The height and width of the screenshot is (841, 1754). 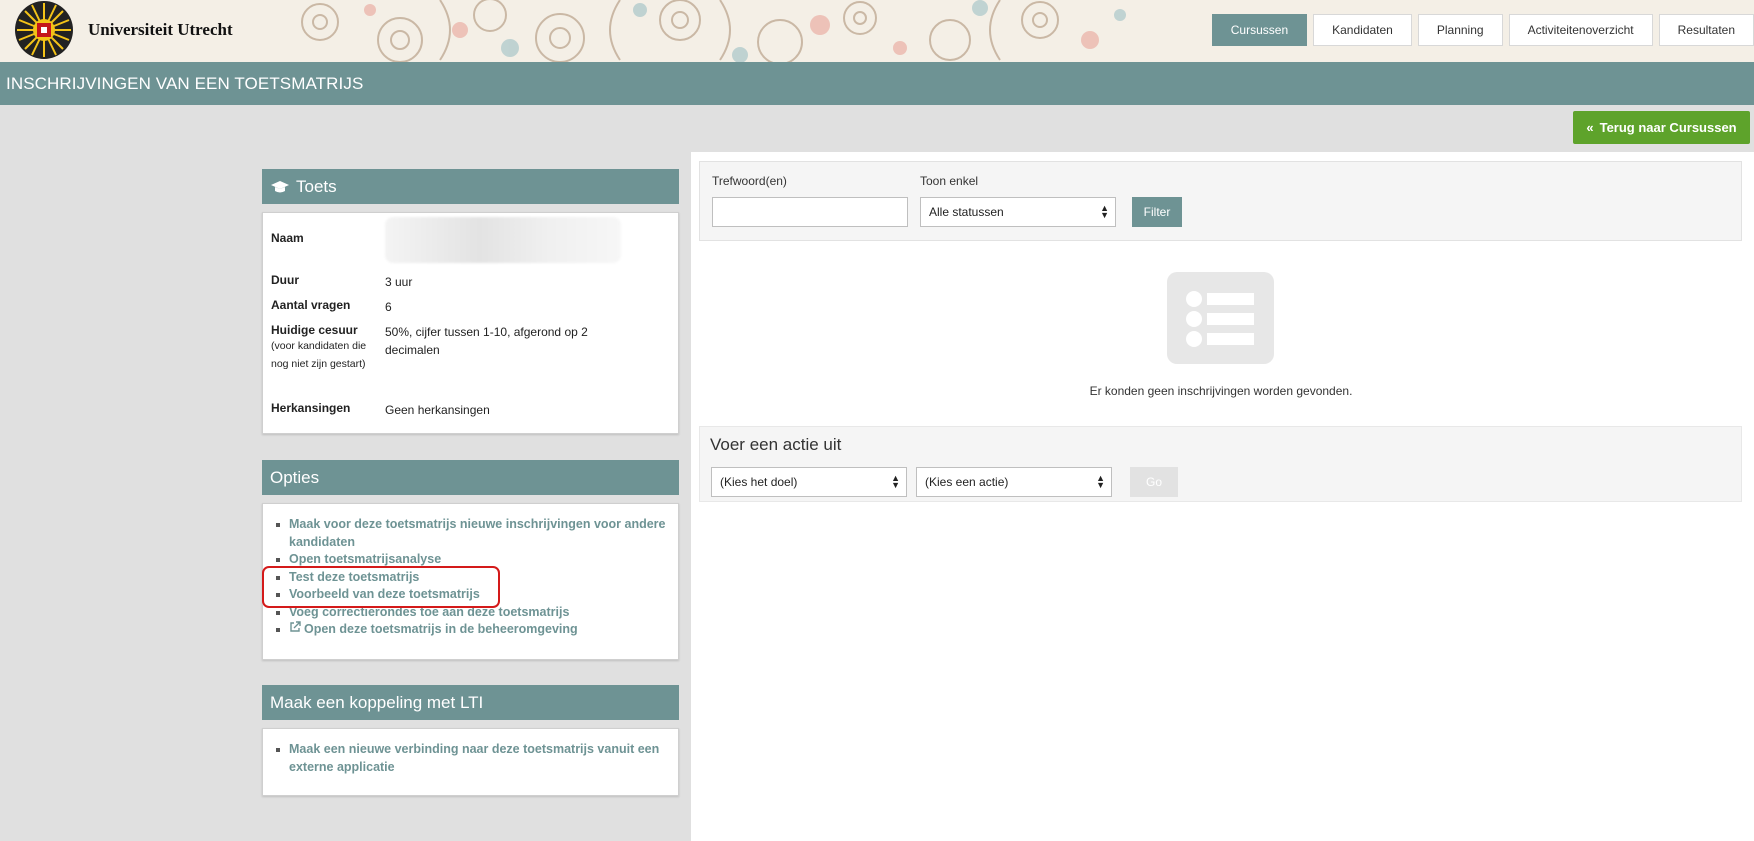 I want to click on target-select: (Kies het doel) ▲ ▼, so click(x=809, y=482).